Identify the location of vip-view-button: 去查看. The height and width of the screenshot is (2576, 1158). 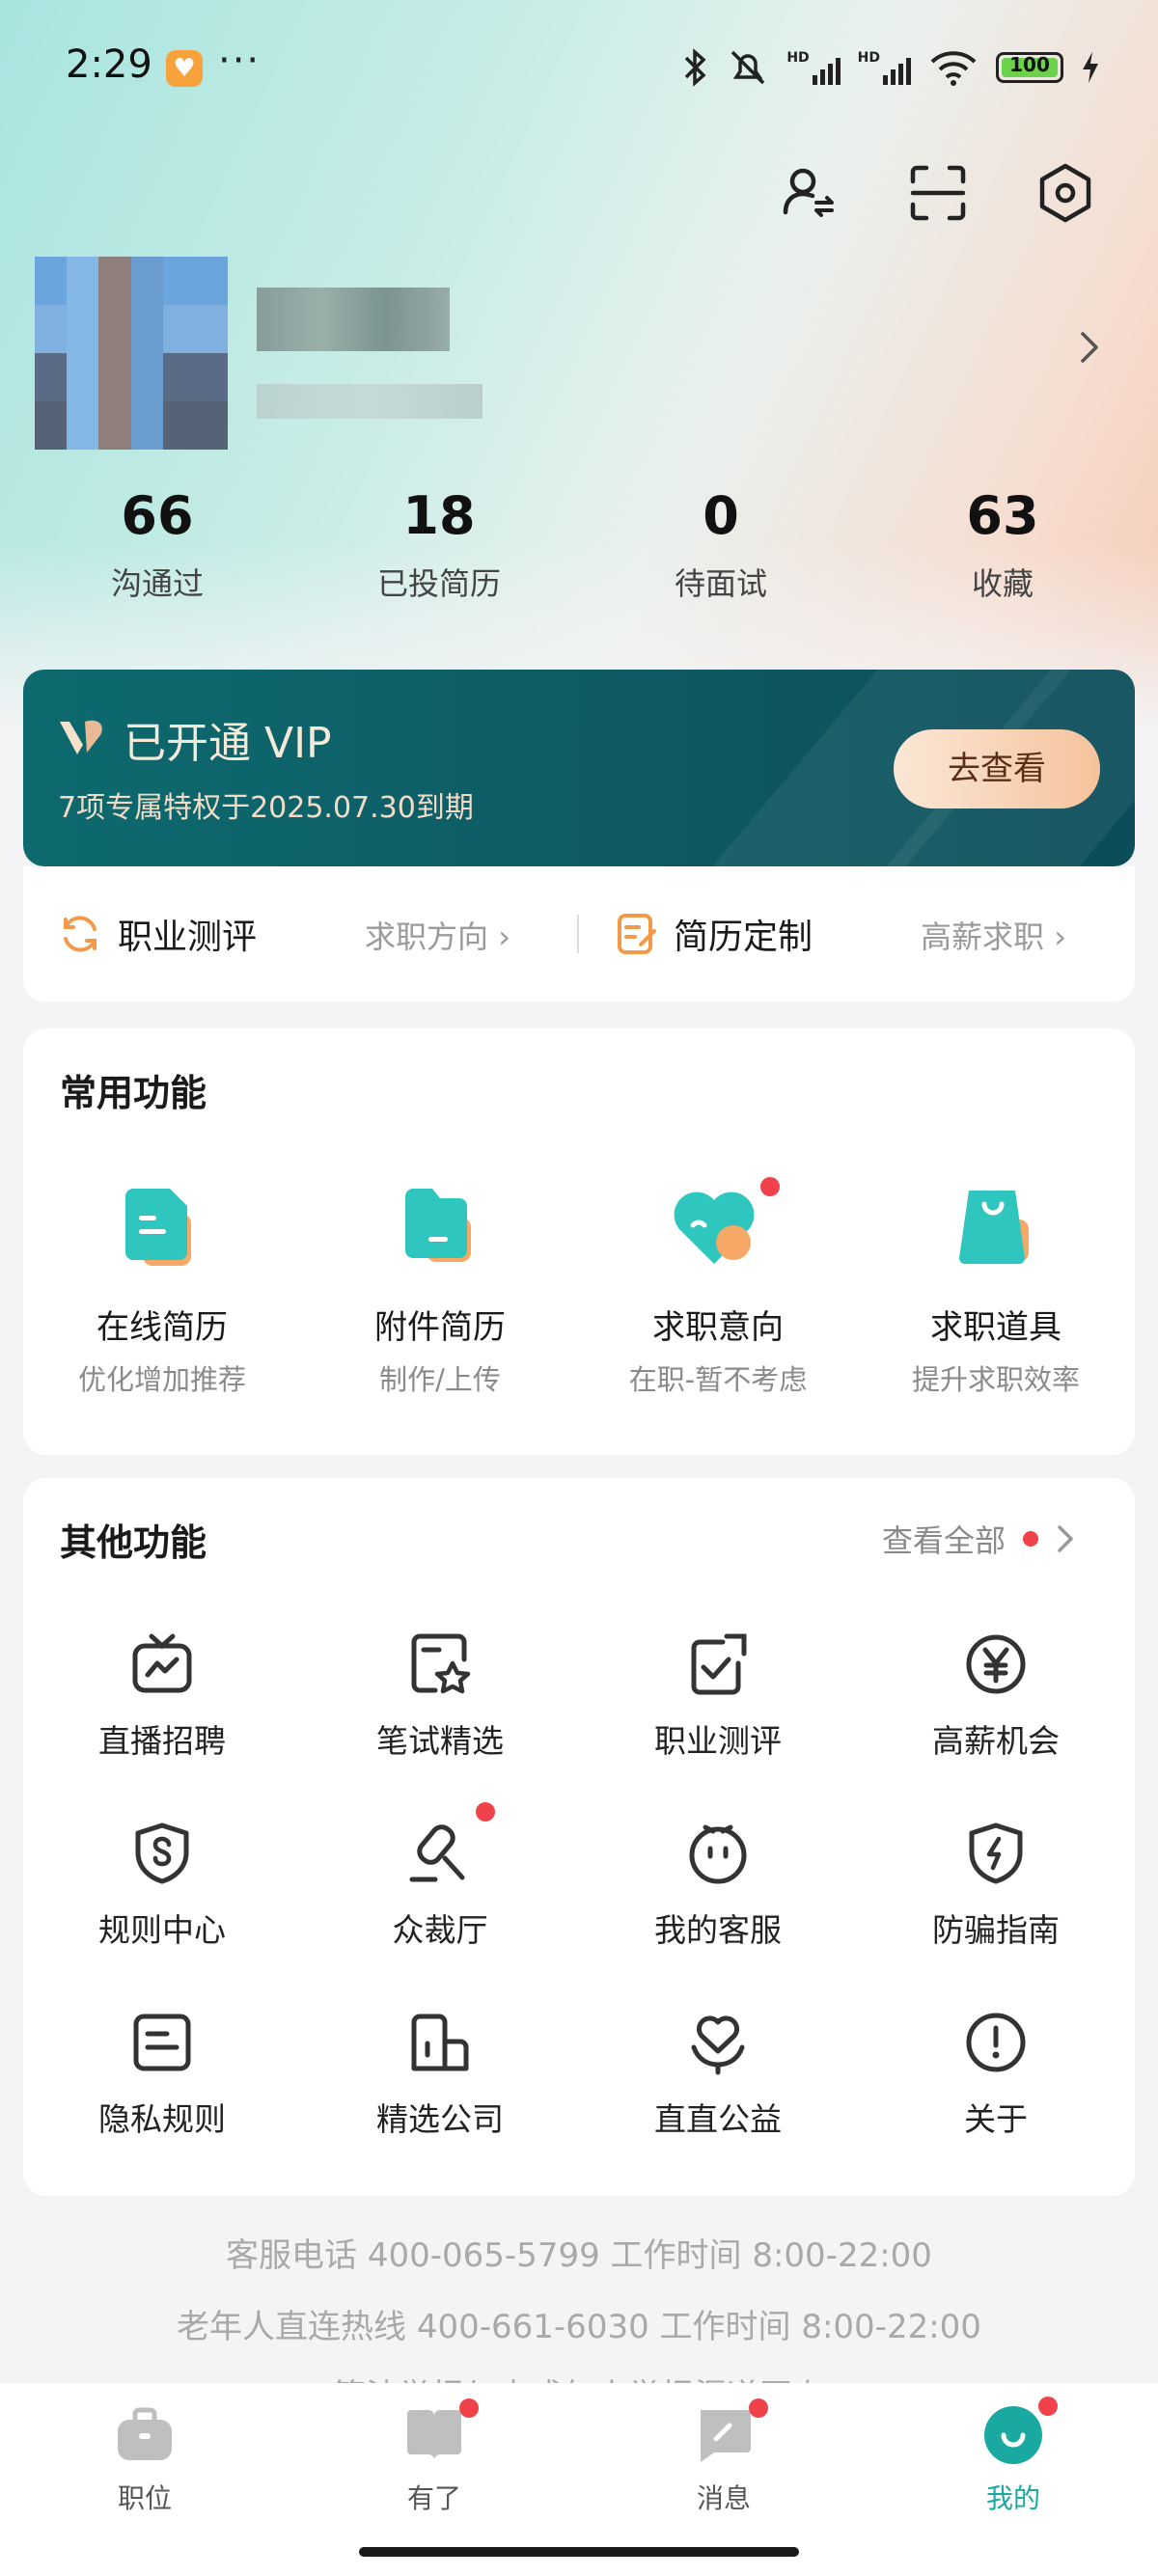
(997, 769).